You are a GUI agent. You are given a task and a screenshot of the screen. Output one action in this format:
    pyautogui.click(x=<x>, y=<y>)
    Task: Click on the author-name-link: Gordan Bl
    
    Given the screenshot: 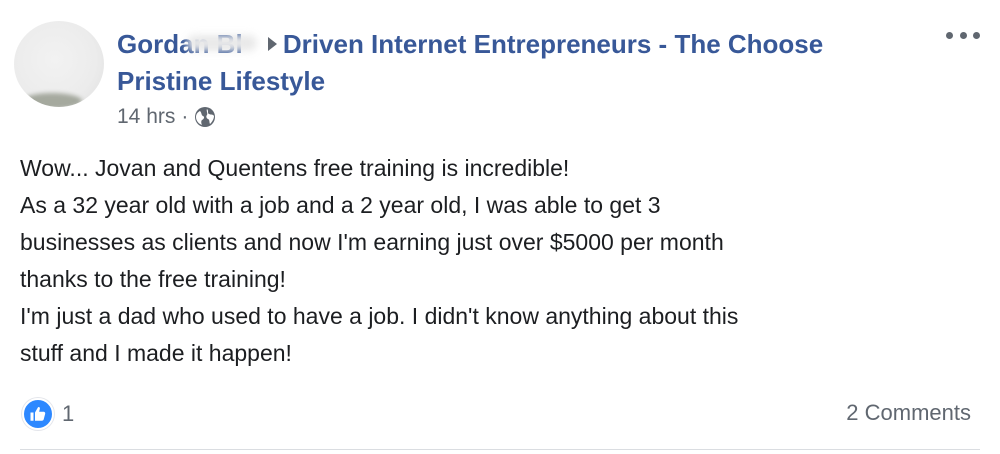 What is the action you would take?
    pyautogui.click(x=187, y=44)
    